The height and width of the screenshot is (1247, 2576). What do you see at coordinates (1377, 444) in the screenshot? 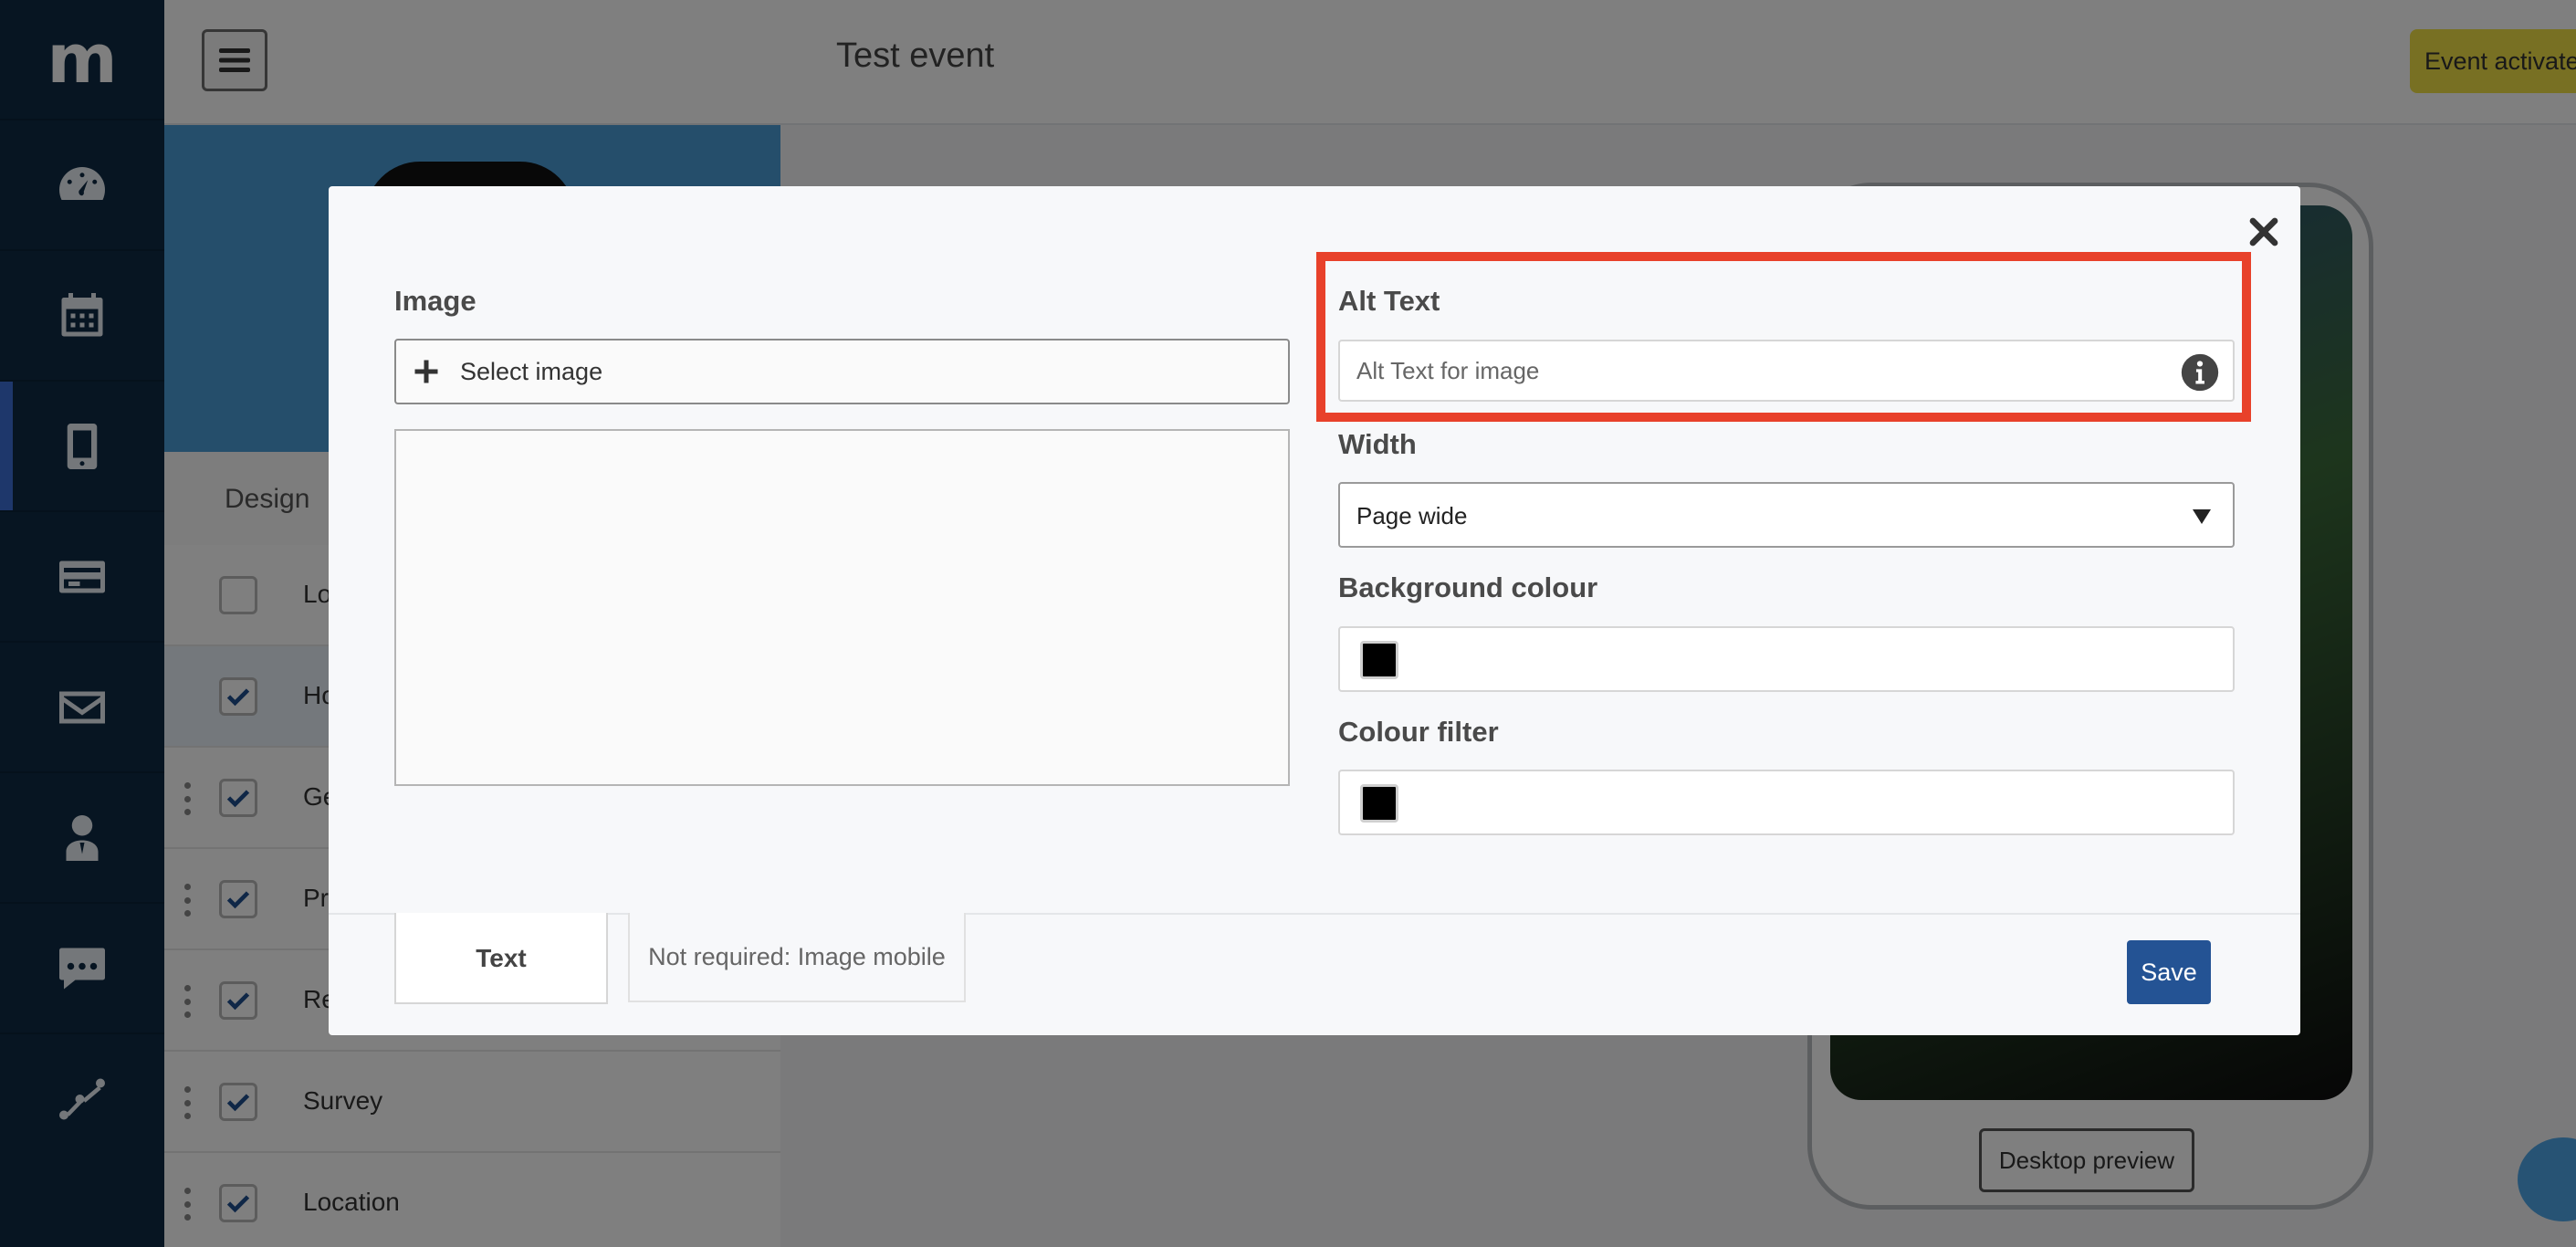
I see `width-label: Width` at bounding box center [1377, 444].